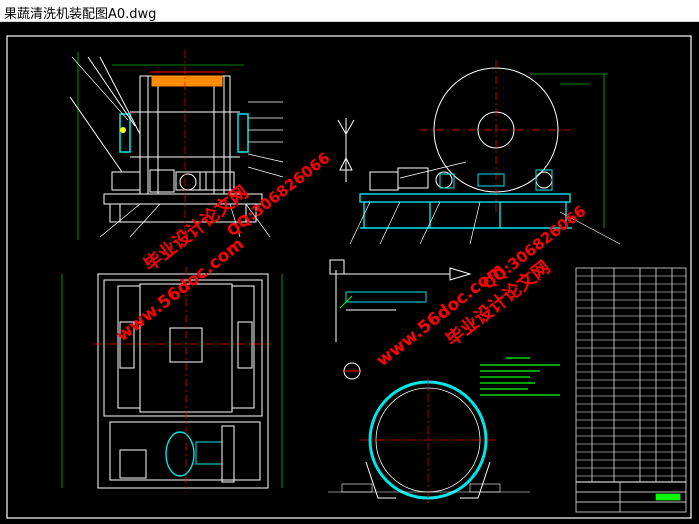 This screenshot has width=699, height=524. Describe the element at coordinates (223, 247) in the screenshot. I see `watermark-group-left: www.56doc.com 毕业设计论文网 QQ:306826066` at that location.